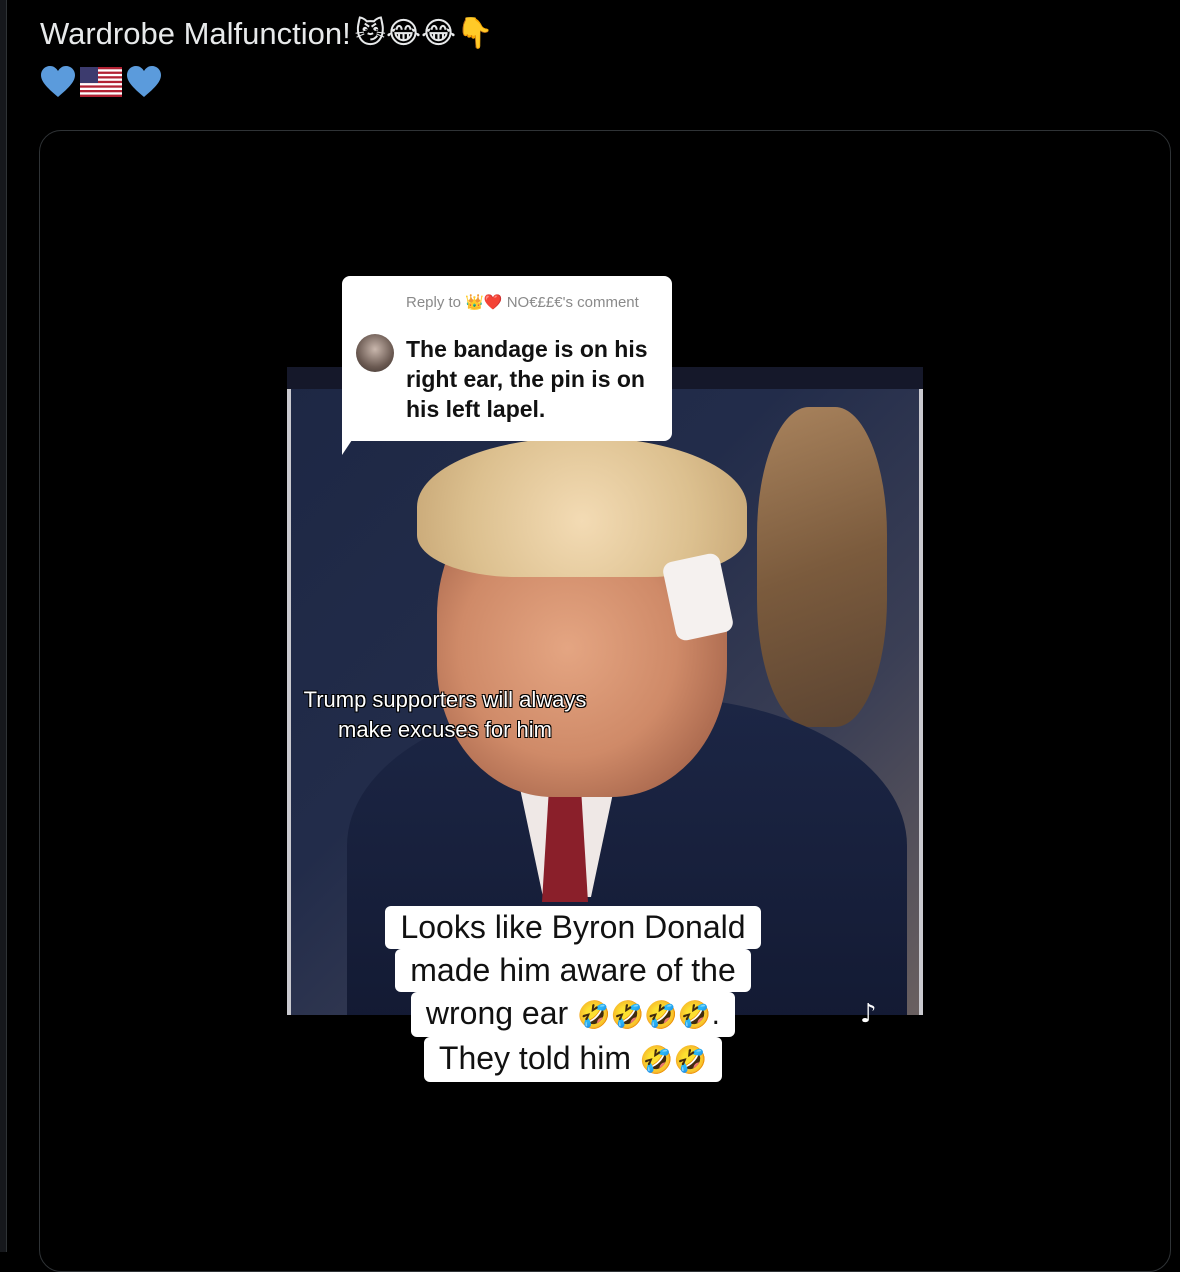 This screenshot has width=1180, height=1272. I want to click on tiktok-icon: ♪, so click(868, 1014).